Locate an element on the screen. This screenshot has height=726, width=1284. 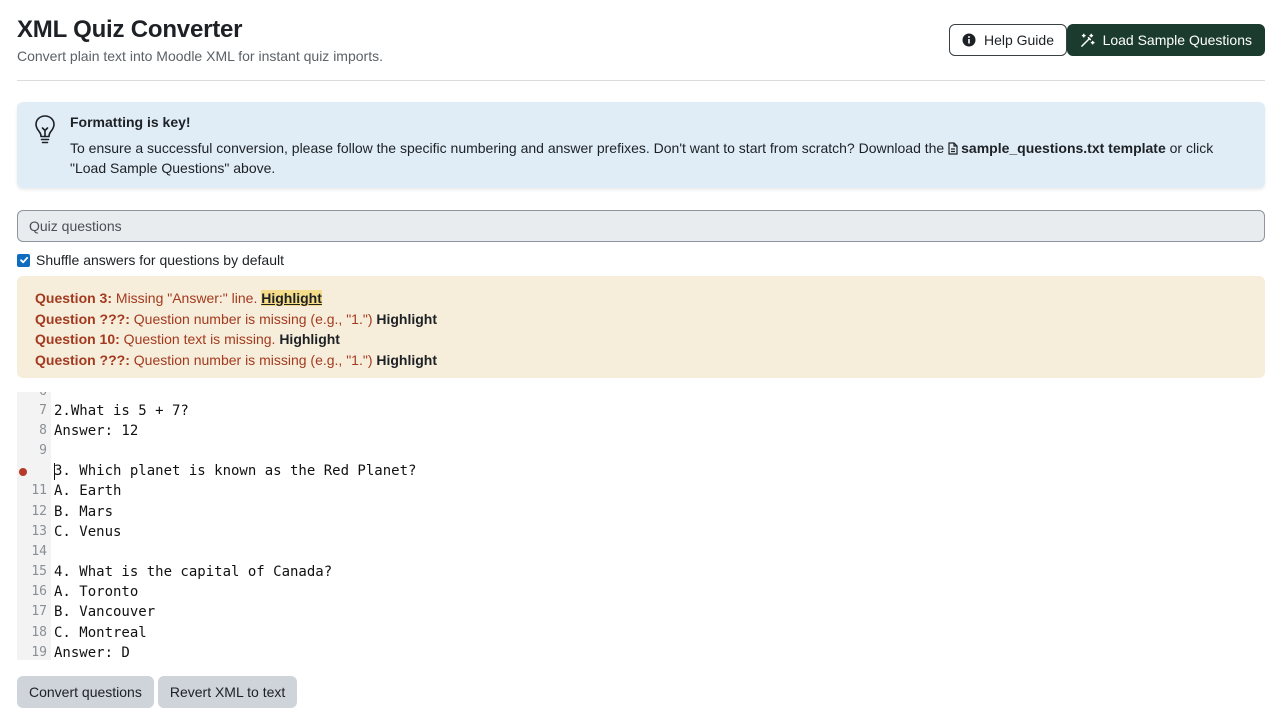
magic-wand-icon is located at coordinates (1087, 40).